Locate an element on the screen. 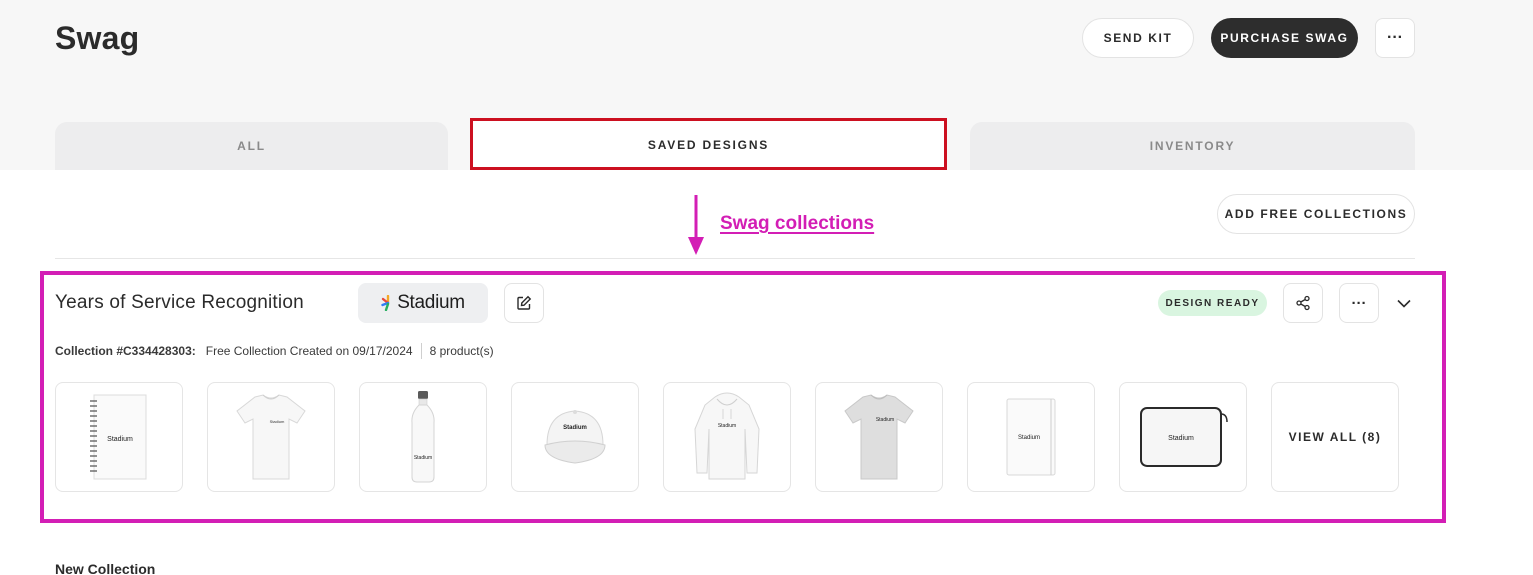  edit-collection-button is located at coordinates (524, 303).